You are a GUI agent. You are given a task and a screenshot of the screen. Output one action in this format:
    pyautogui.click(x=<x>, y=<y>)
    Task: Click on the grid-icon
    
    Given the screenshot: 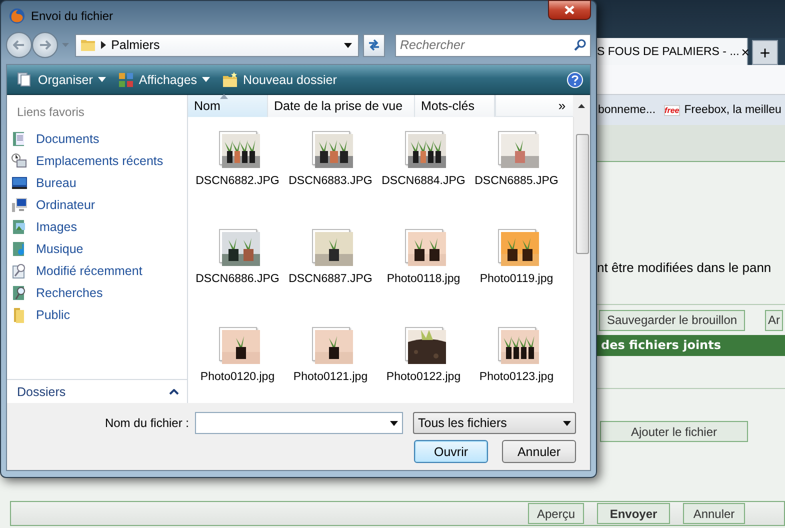 What is the action you would take?
    pyautogui.click(x=126, y=80)
    